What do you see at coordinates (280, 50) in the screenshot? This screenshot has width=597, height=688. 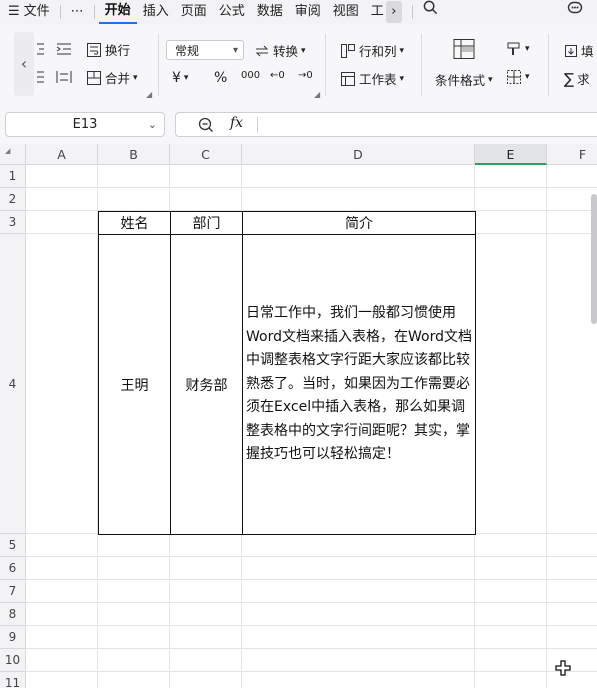 I see `convert-button: 转换 ▾` at bounding box center [280, 50].